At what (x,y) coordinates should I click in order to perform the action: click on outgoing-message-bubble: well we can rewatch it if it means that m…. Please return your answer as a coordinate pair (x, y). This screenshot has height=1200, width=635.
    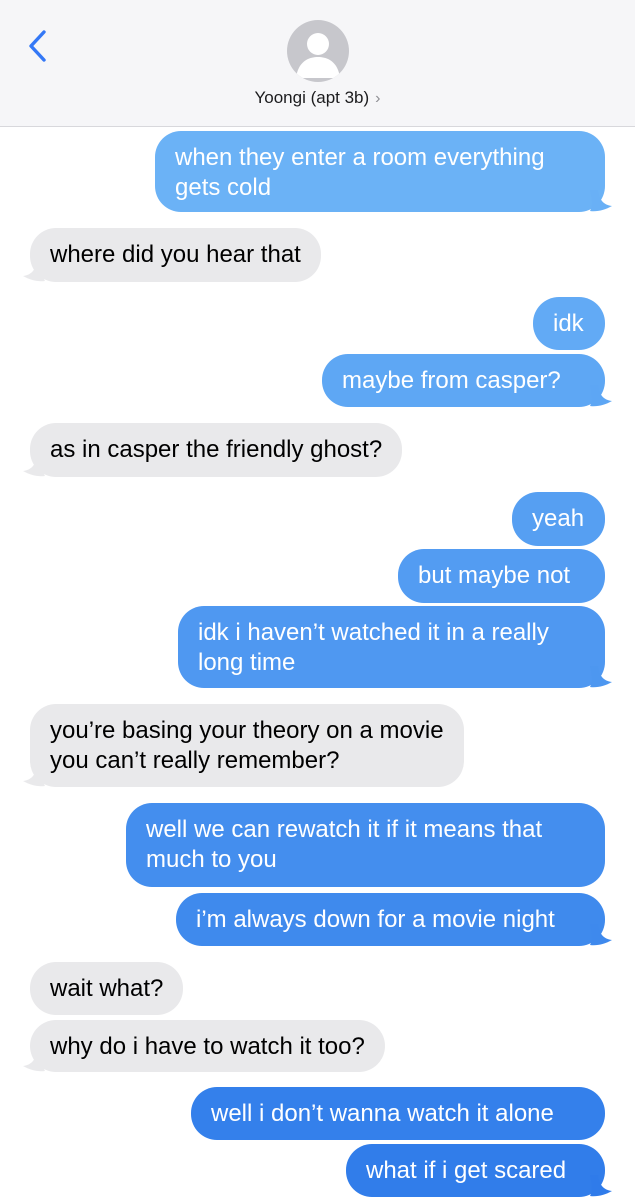
    Looking at the image, I should click on (365, 845).